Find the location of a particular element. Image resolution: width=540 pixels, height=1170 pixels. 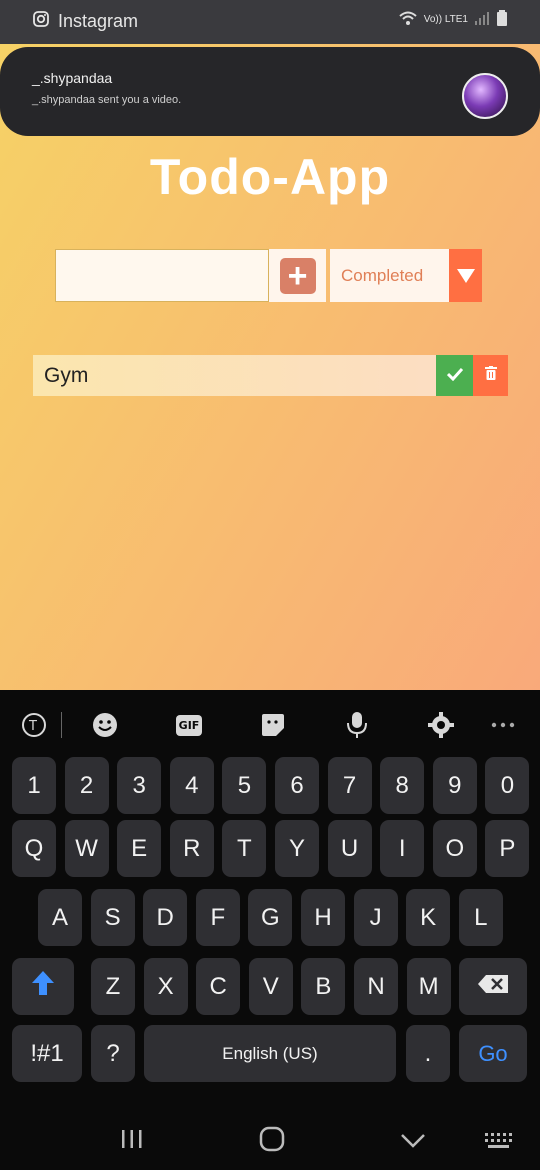

recent-apps-icon is located at coordinates (132, 1141).